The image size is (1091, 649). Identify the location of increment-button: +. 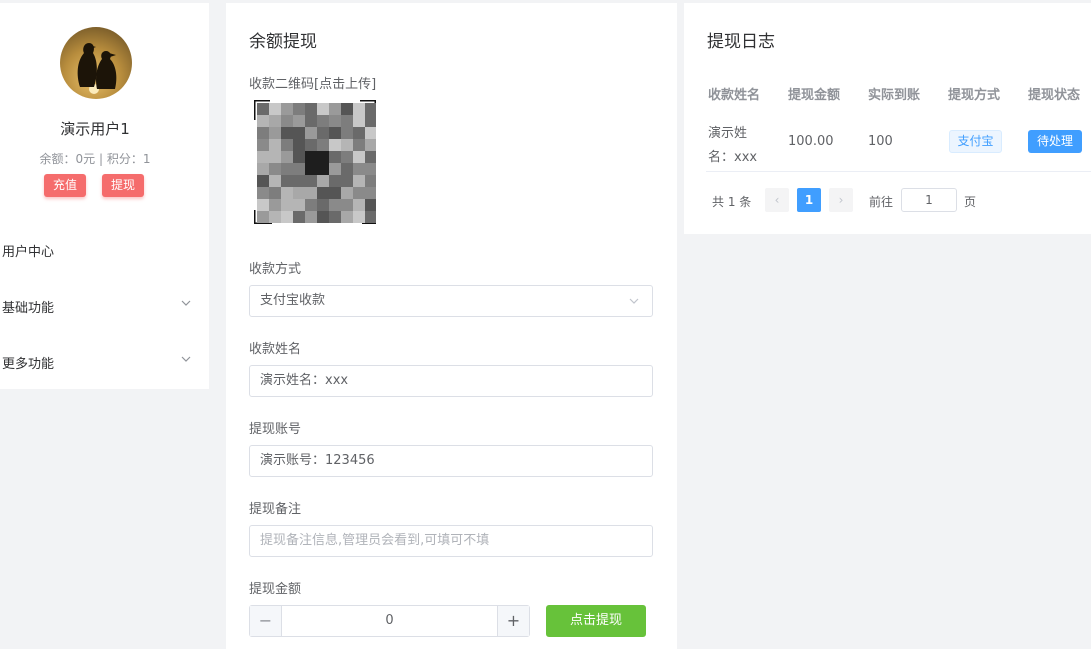
(513, 621).